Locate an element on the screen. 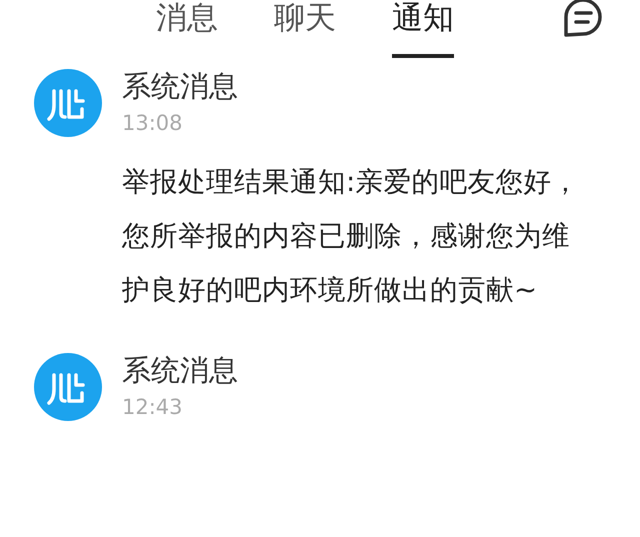 The width and height of the screenshot is (640, 537). tab: 消息 is located at coordinates (187, 29).